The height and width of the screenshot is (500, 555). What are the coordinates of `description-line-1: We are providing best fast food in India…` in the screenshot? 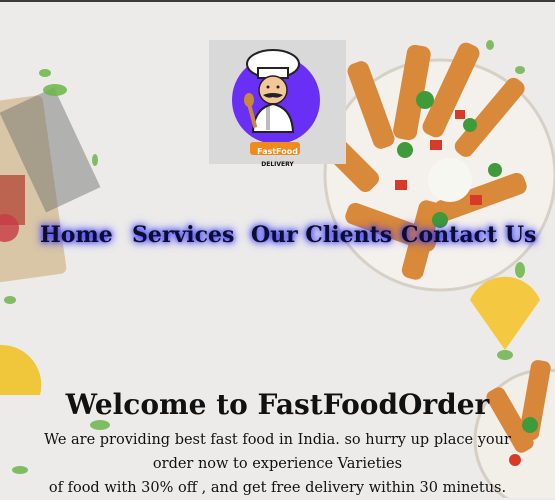 It's located at (277, 440).